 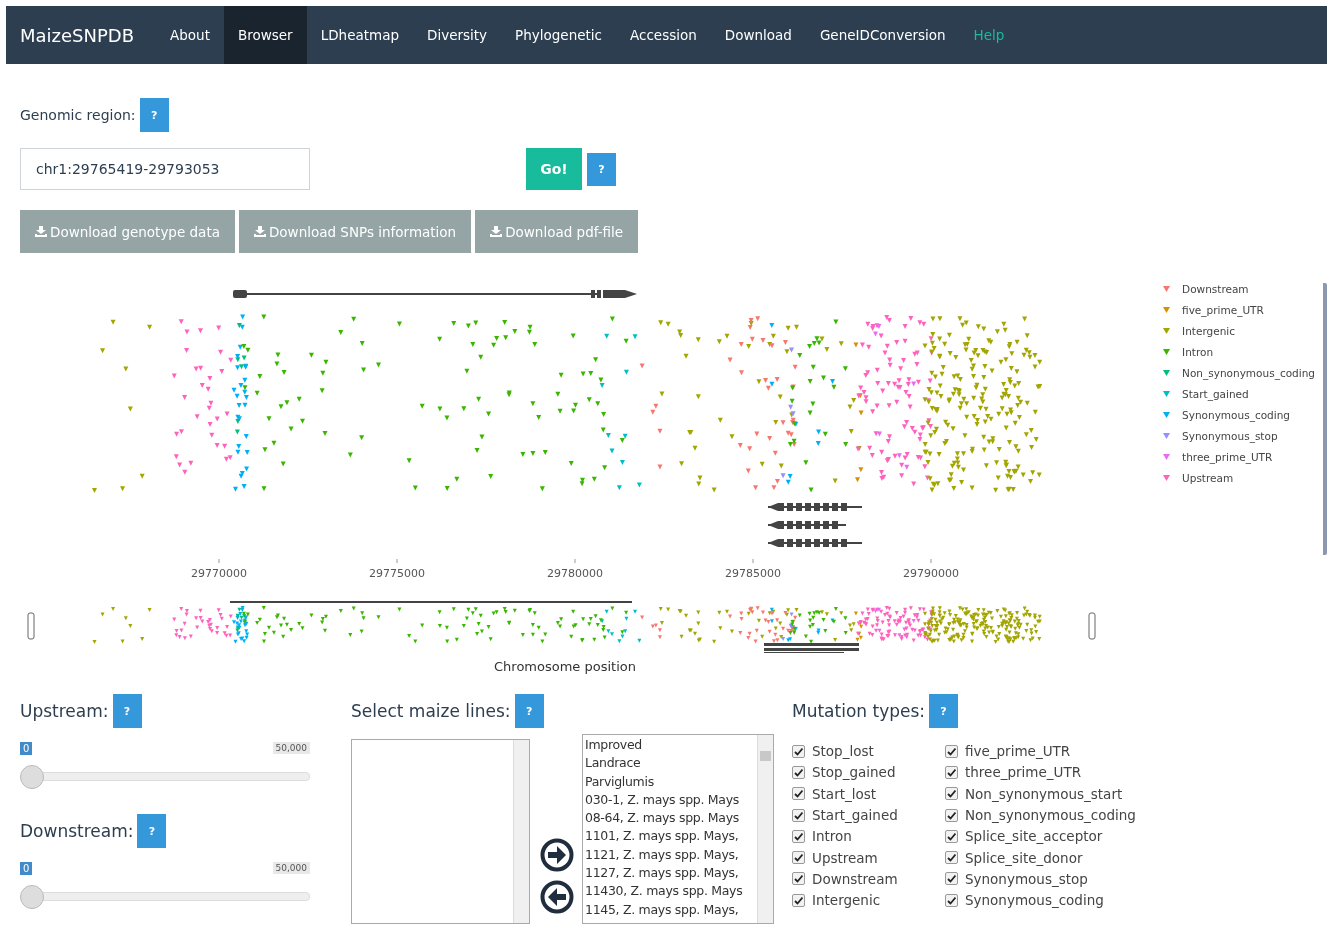 I want to click on legend-label: Downstream, so click(x=1215, y=289).